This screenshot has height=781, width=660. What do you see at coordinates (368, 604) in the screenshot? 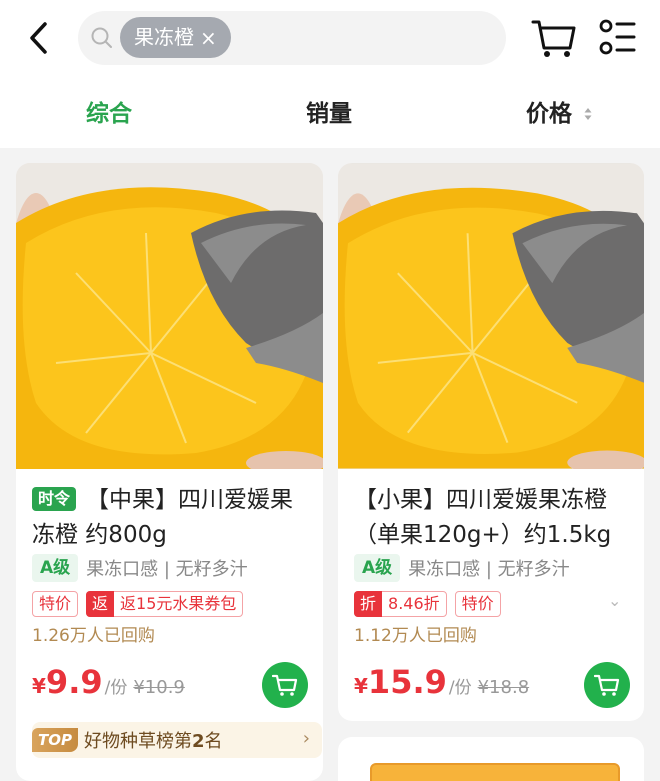
I see `promo-solid-label: 折` at bounding box center [368, 604].